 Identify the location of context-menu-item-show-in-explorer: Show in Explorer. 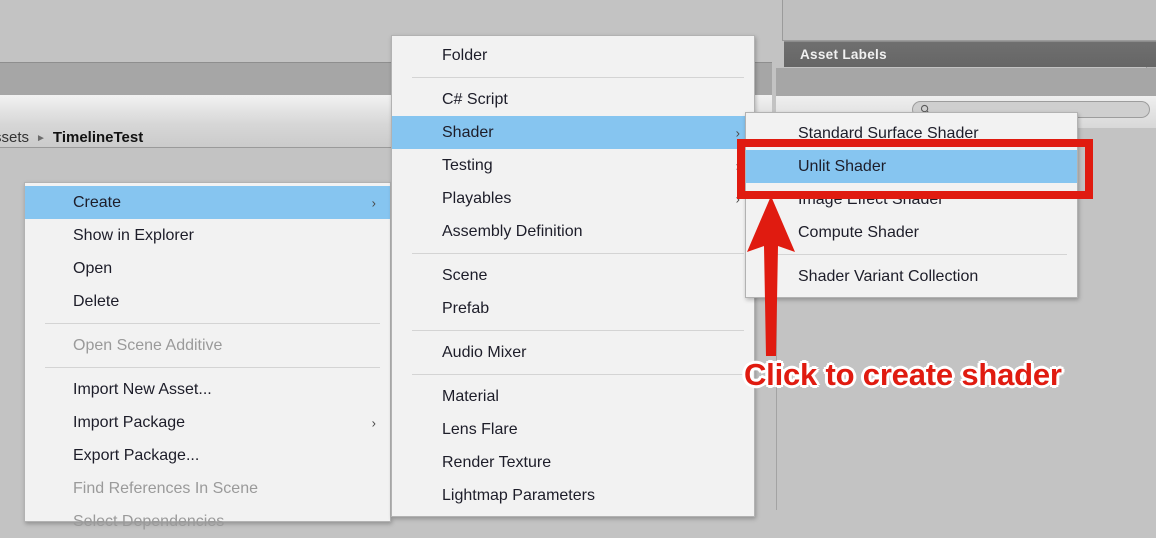
(207, 235).